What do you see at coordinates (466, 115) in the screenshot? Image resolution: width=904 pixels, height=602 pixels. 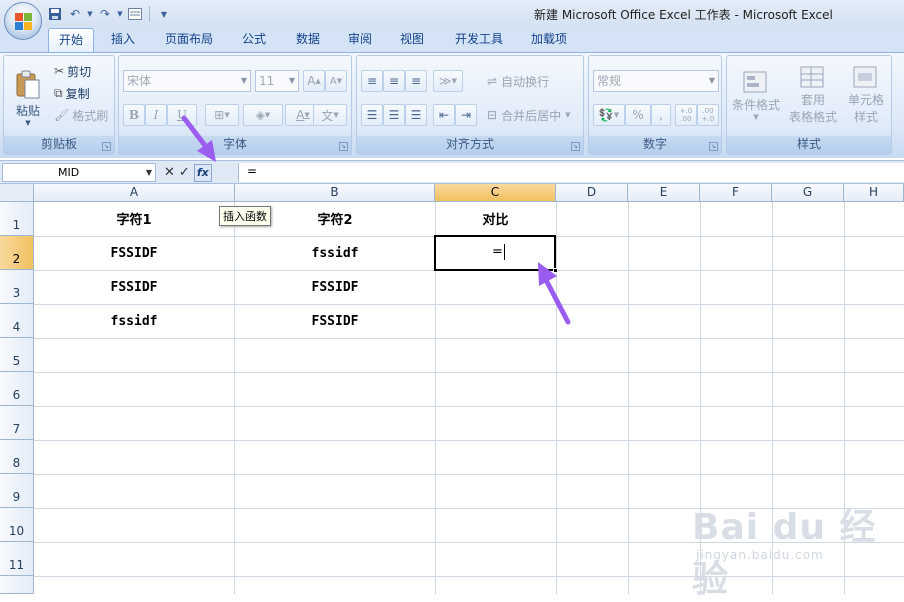 I see `increase-indent-button: ⇥` at bounding box center [466, 115].